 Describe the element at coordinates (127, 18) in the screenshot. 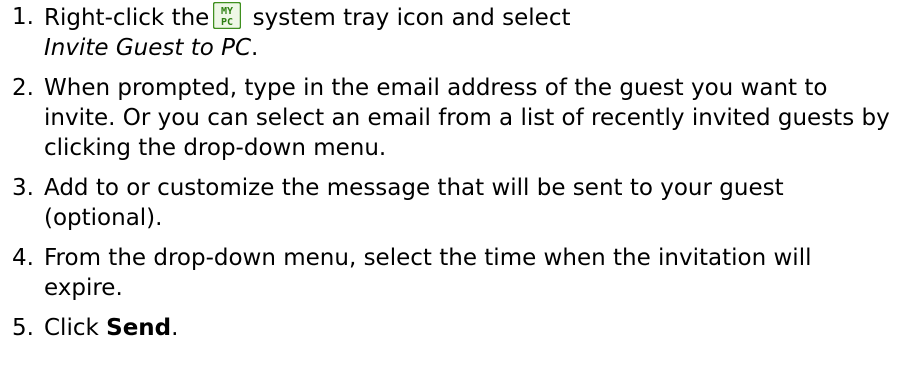

I see `step-text: Right-click the` at that location.